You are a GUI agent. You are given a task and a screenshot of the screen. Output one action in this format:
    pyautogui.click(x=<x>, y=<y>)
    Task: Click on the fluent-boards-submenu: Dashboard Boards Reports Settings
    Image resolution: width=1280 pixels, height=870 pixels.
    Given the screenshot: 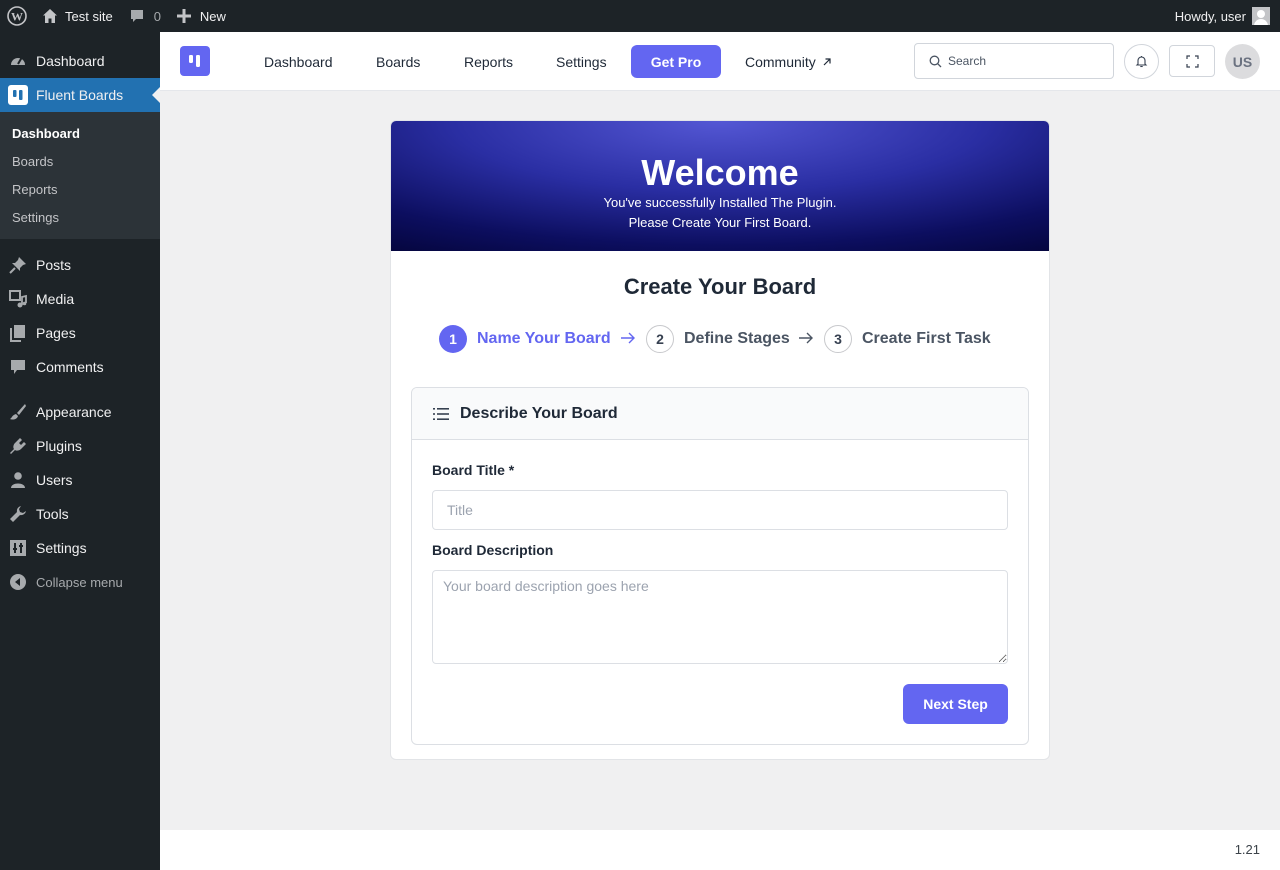 What is the action you would take?
    pyautogui.click(x=80, y=175)
    